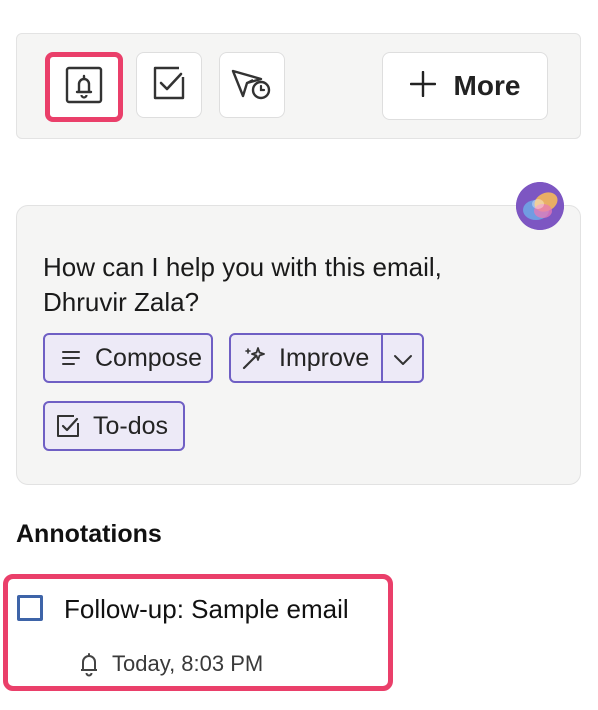  Describe the element at coordinates (30, 608) in the screenshot. I see `annotation-checkbox` at that location.